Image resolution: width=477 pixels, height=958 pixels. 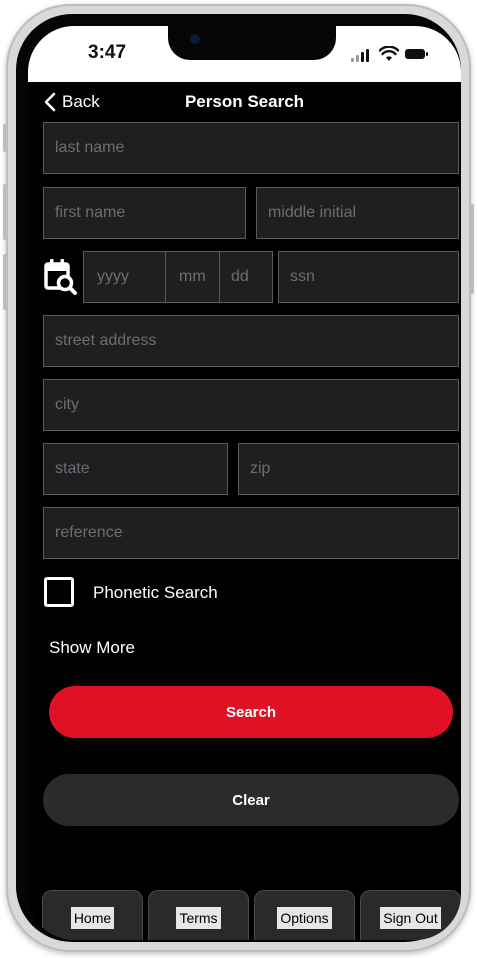 What do you see at coordinates (246, 277) in the screenshot?
I see `dob-day-input` at bounding box center [246, 277].